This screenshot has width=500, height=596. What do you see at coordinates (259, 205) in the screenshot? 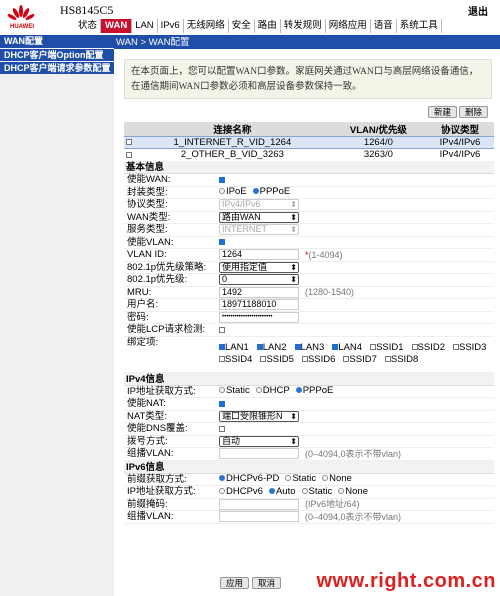
I see `protocol-select: IPv4/IPv6` at bounding box center [259, 205].